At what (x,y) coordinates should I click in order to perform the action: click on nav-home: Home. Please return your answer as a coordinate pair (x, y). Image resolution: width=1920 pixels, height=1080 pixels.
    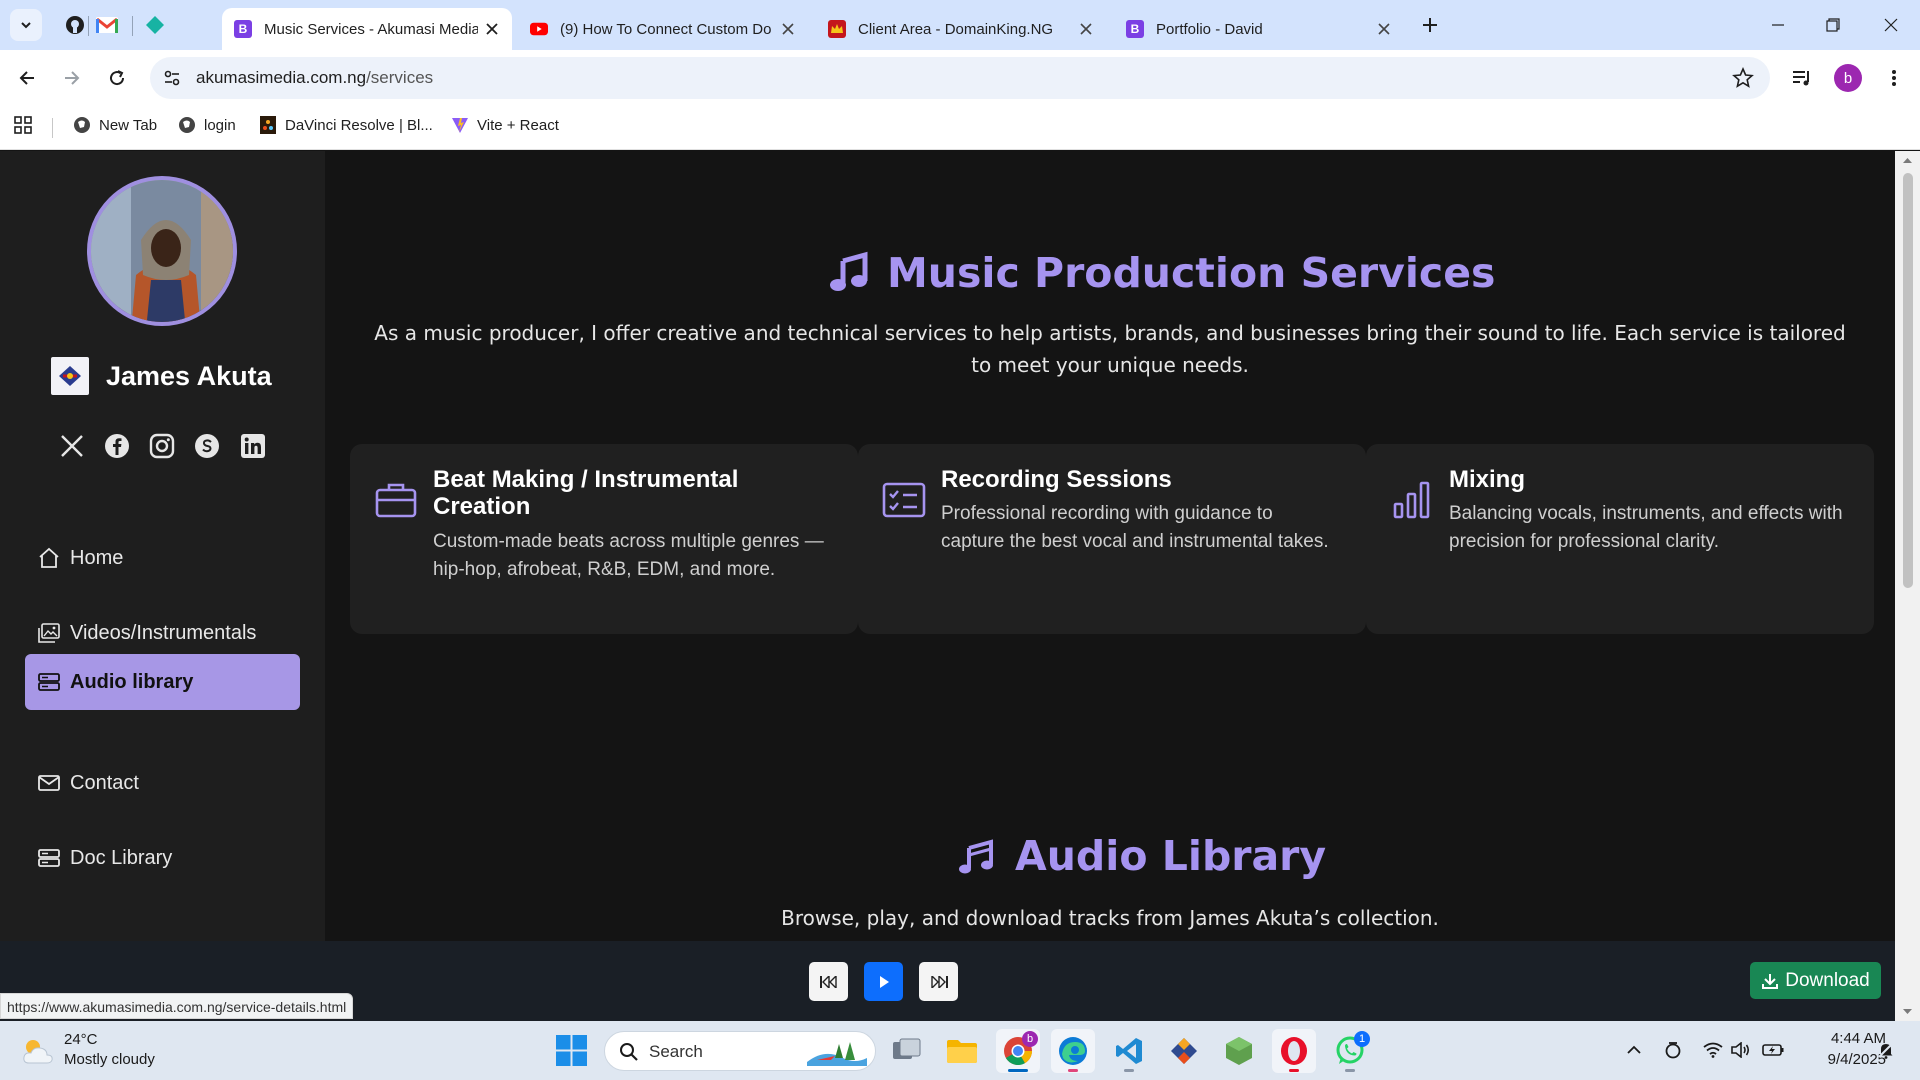
    Looking at the image, I should click on (162, 558).